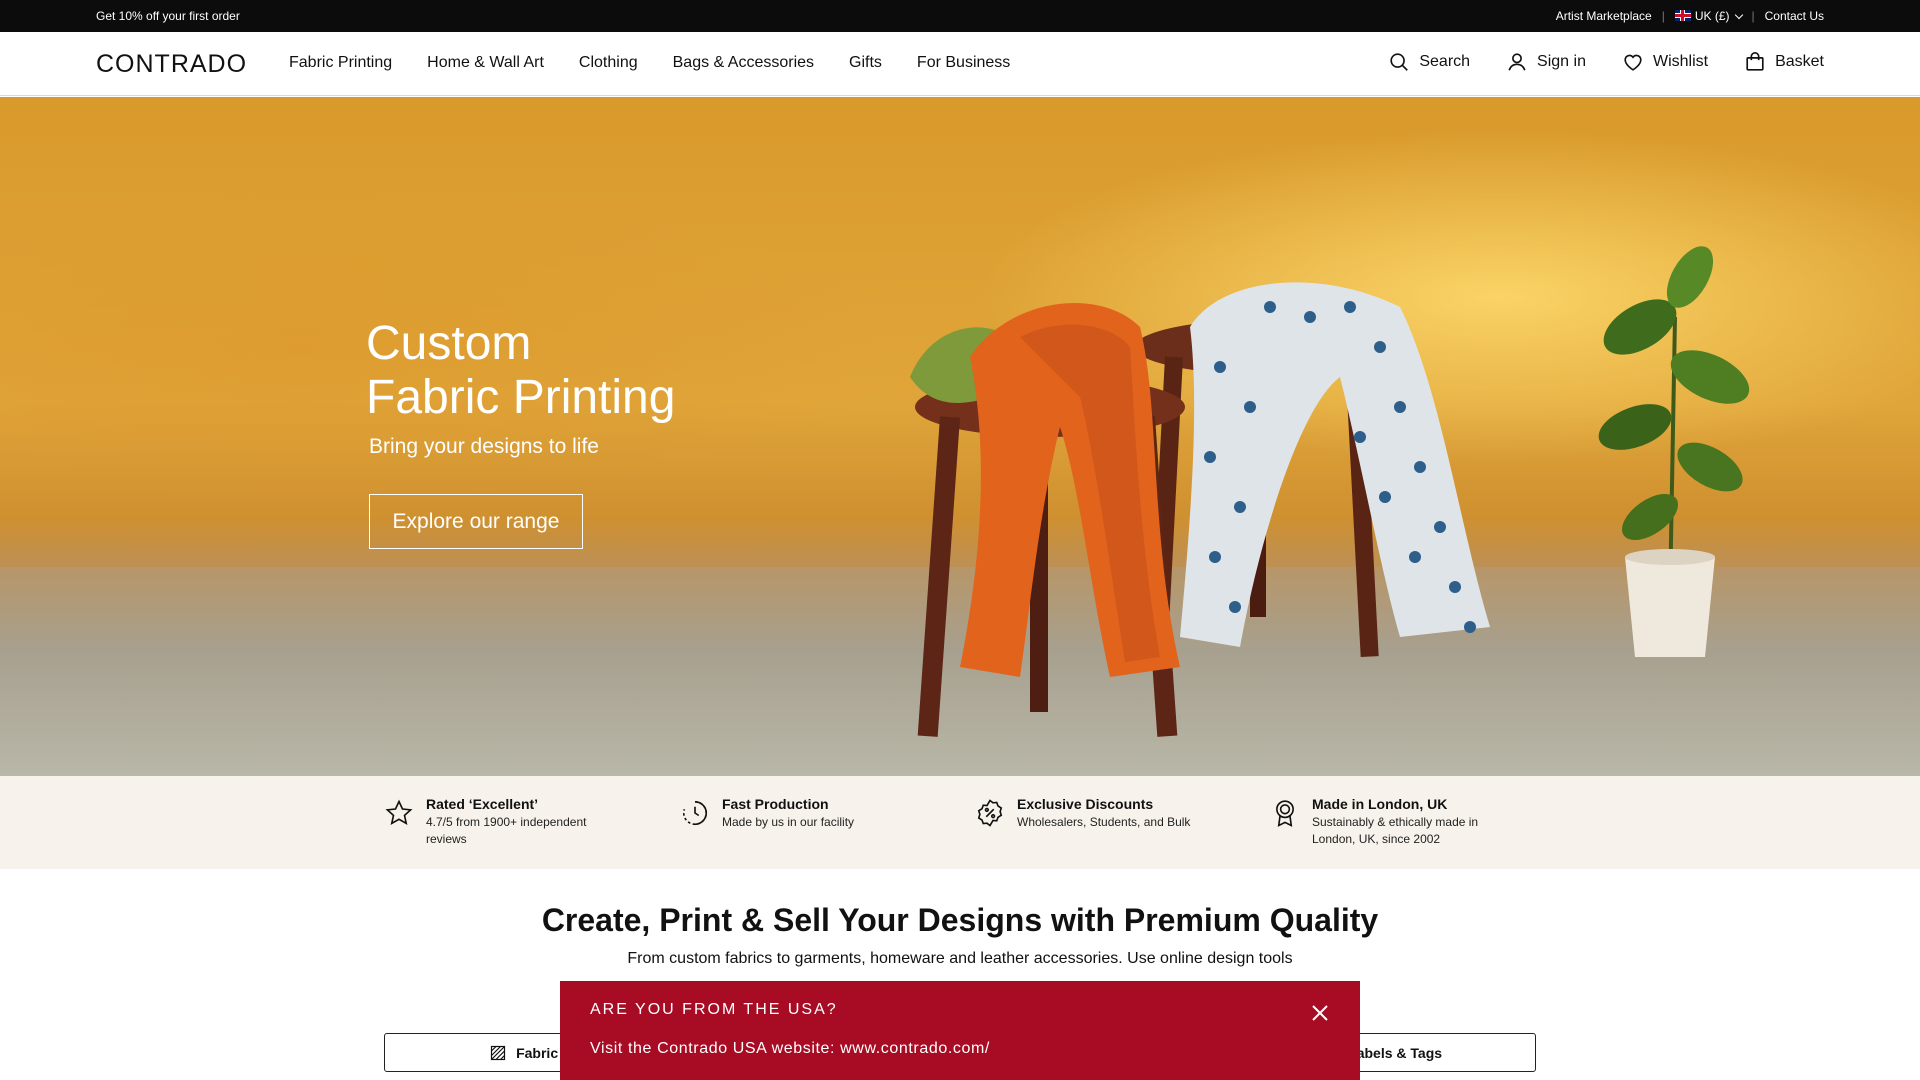 This screenshot has height=1080, width=1920. I want to click on nav-item-for-business: For Business, so click(963, 63).